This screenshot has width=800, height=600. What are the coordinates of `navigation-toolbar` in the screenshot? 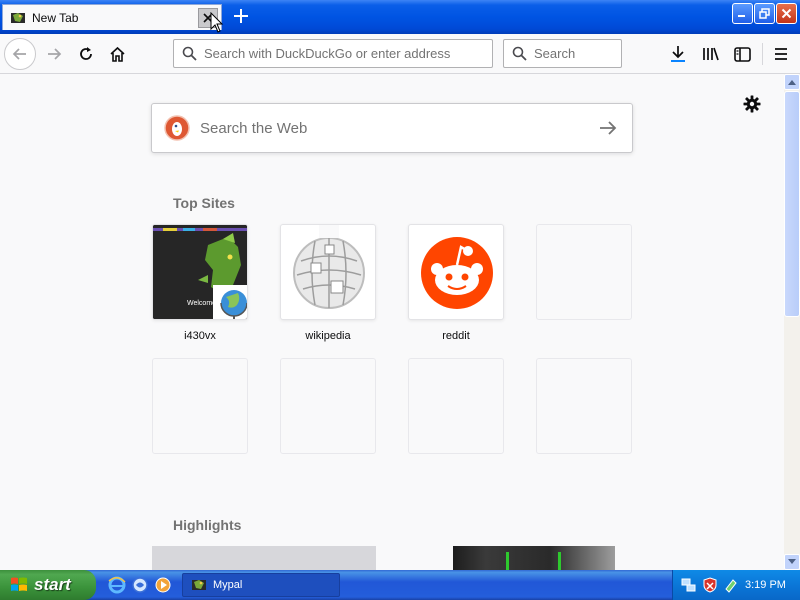 It's located at (400, 54).